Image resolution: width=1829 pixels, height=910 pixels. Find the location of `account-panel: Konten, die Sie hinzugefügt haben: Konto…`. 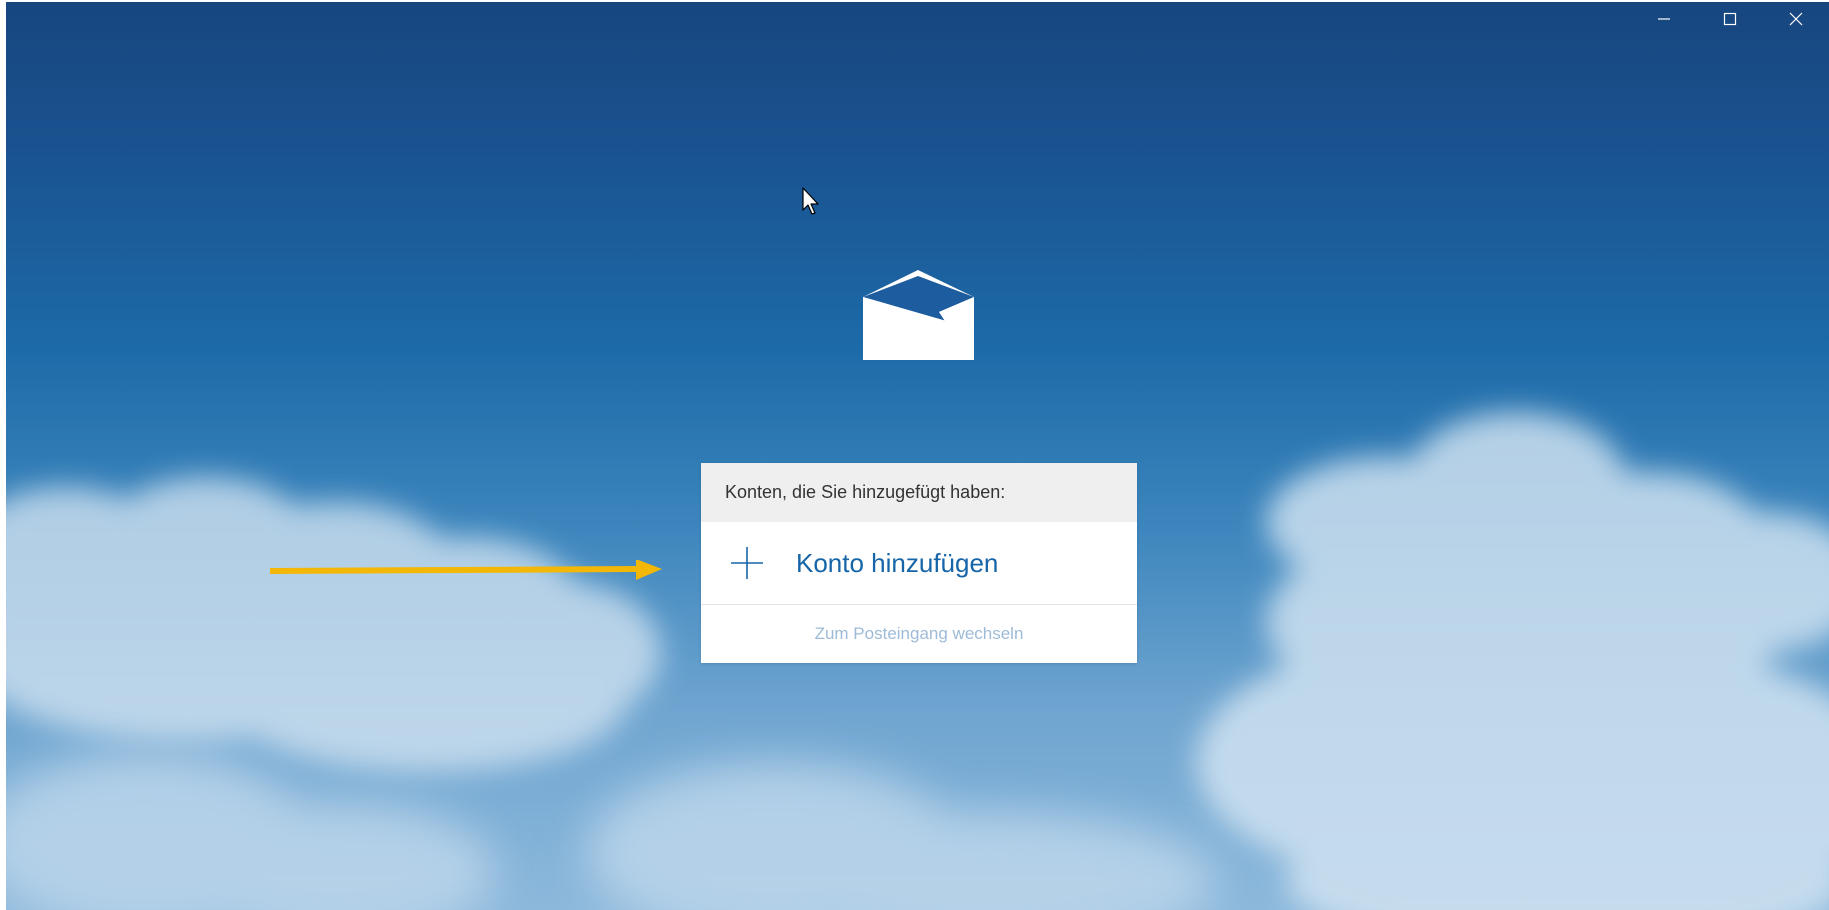

account-panel: Konten, die Sie hinzugefügt haben: Konto… is located at coordinates (919, 563).